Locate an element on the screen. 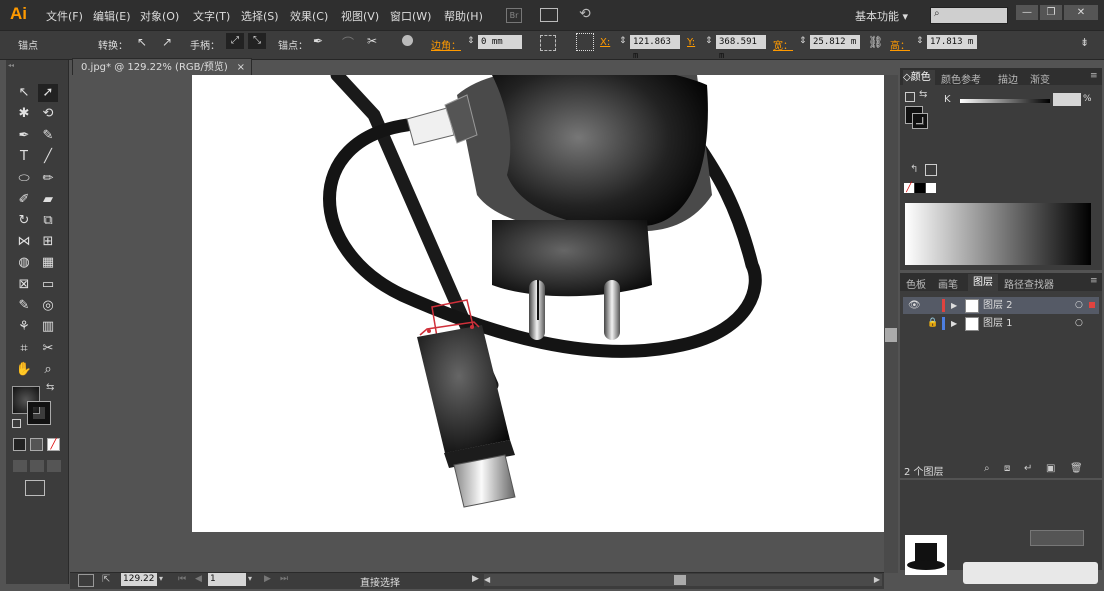 This screenshot has width=1104, height=591. convert-smooth-icon: ↗ is located at coordinates (167, 42).